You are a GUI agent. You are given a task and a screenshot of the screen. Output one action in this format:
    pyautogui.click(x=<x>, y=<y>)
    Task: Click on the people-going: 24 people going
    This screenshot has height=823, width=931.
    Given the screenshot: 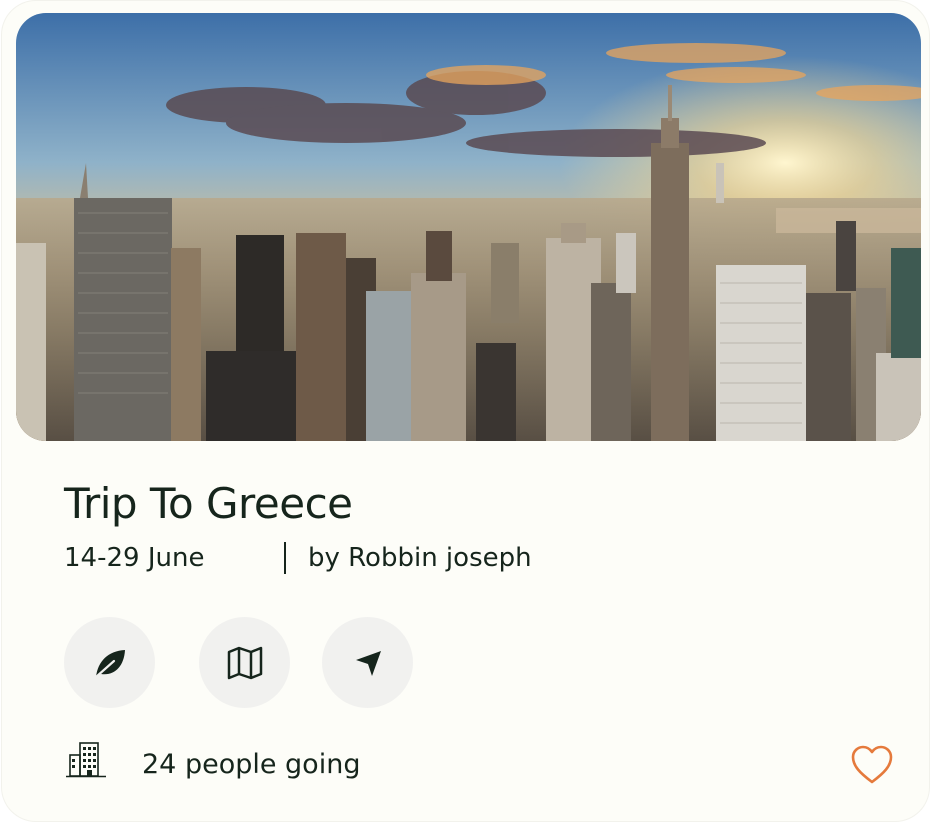 What is the action you would take?
    pyautogui.click(x=251, y=764)
    